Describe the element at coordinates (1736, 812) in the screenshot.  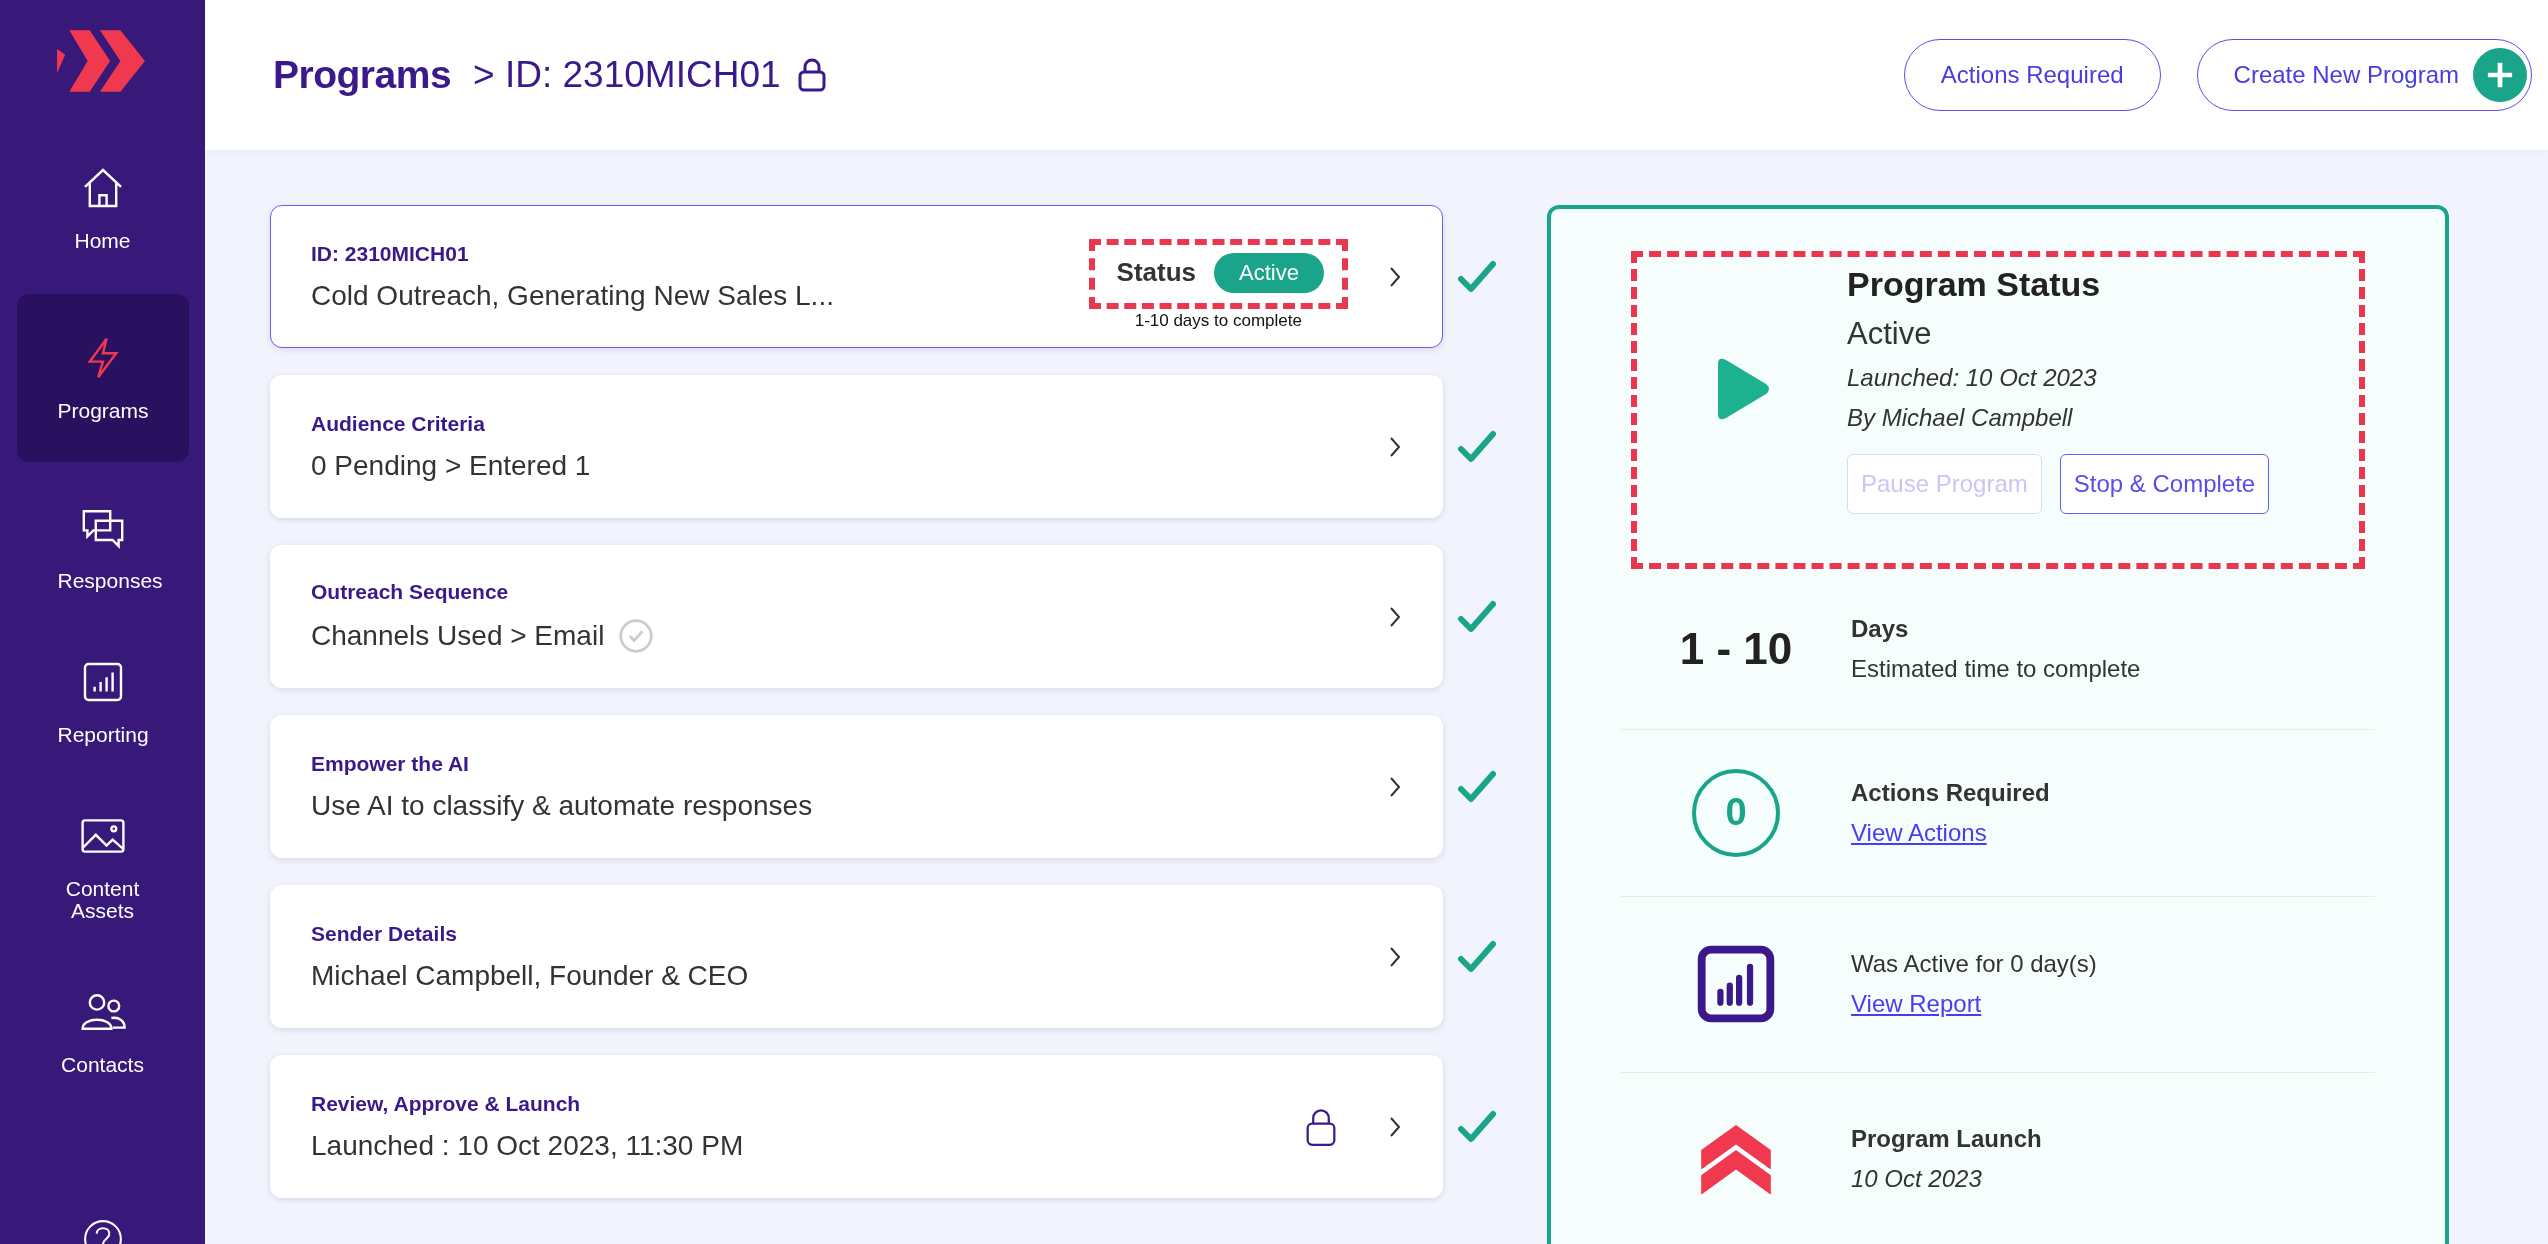
I see `actions-count: 0` at that location.